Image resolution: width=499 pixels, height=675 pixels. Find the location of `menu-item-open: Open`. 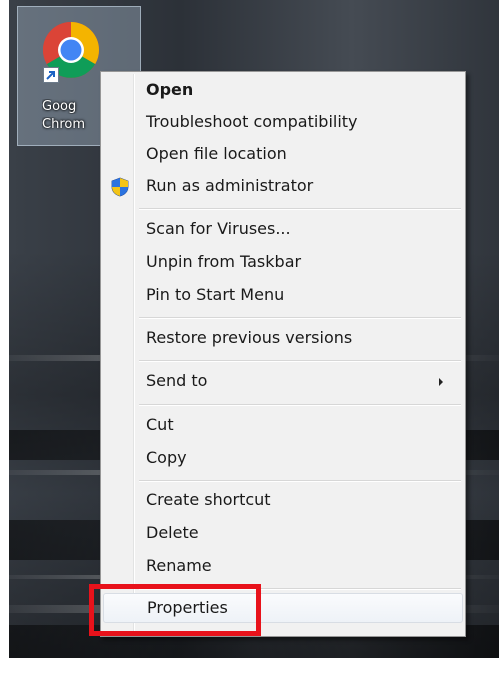

menu-item-open: Open is located at coordinates (283, 91).